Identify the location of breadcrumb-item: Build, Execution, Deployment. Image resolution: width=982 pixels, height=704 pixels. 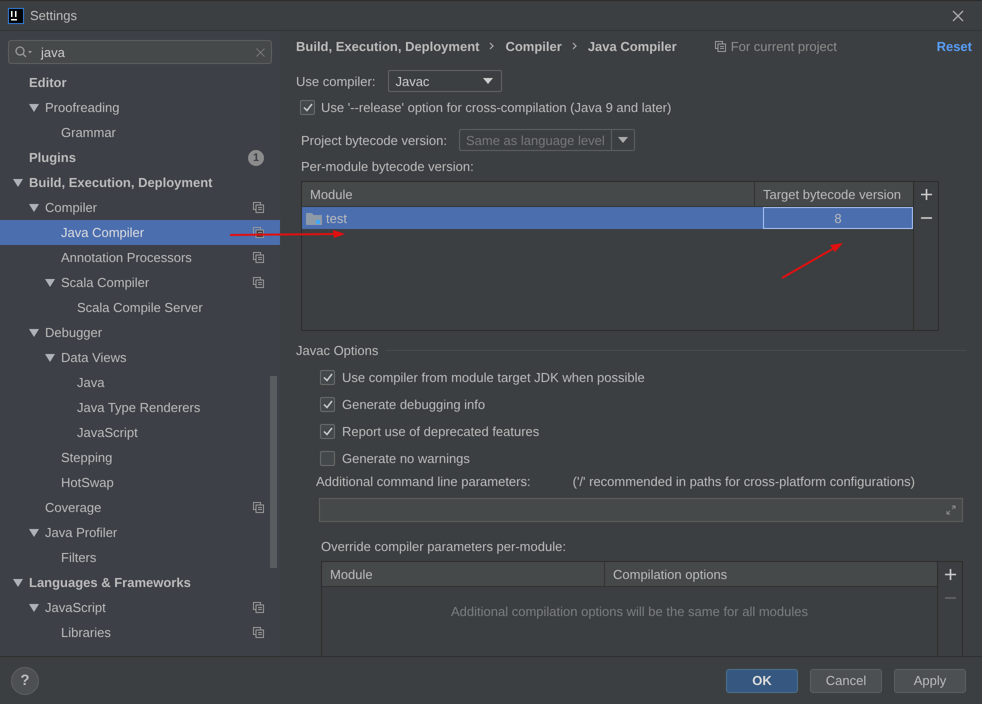
(388, 46).